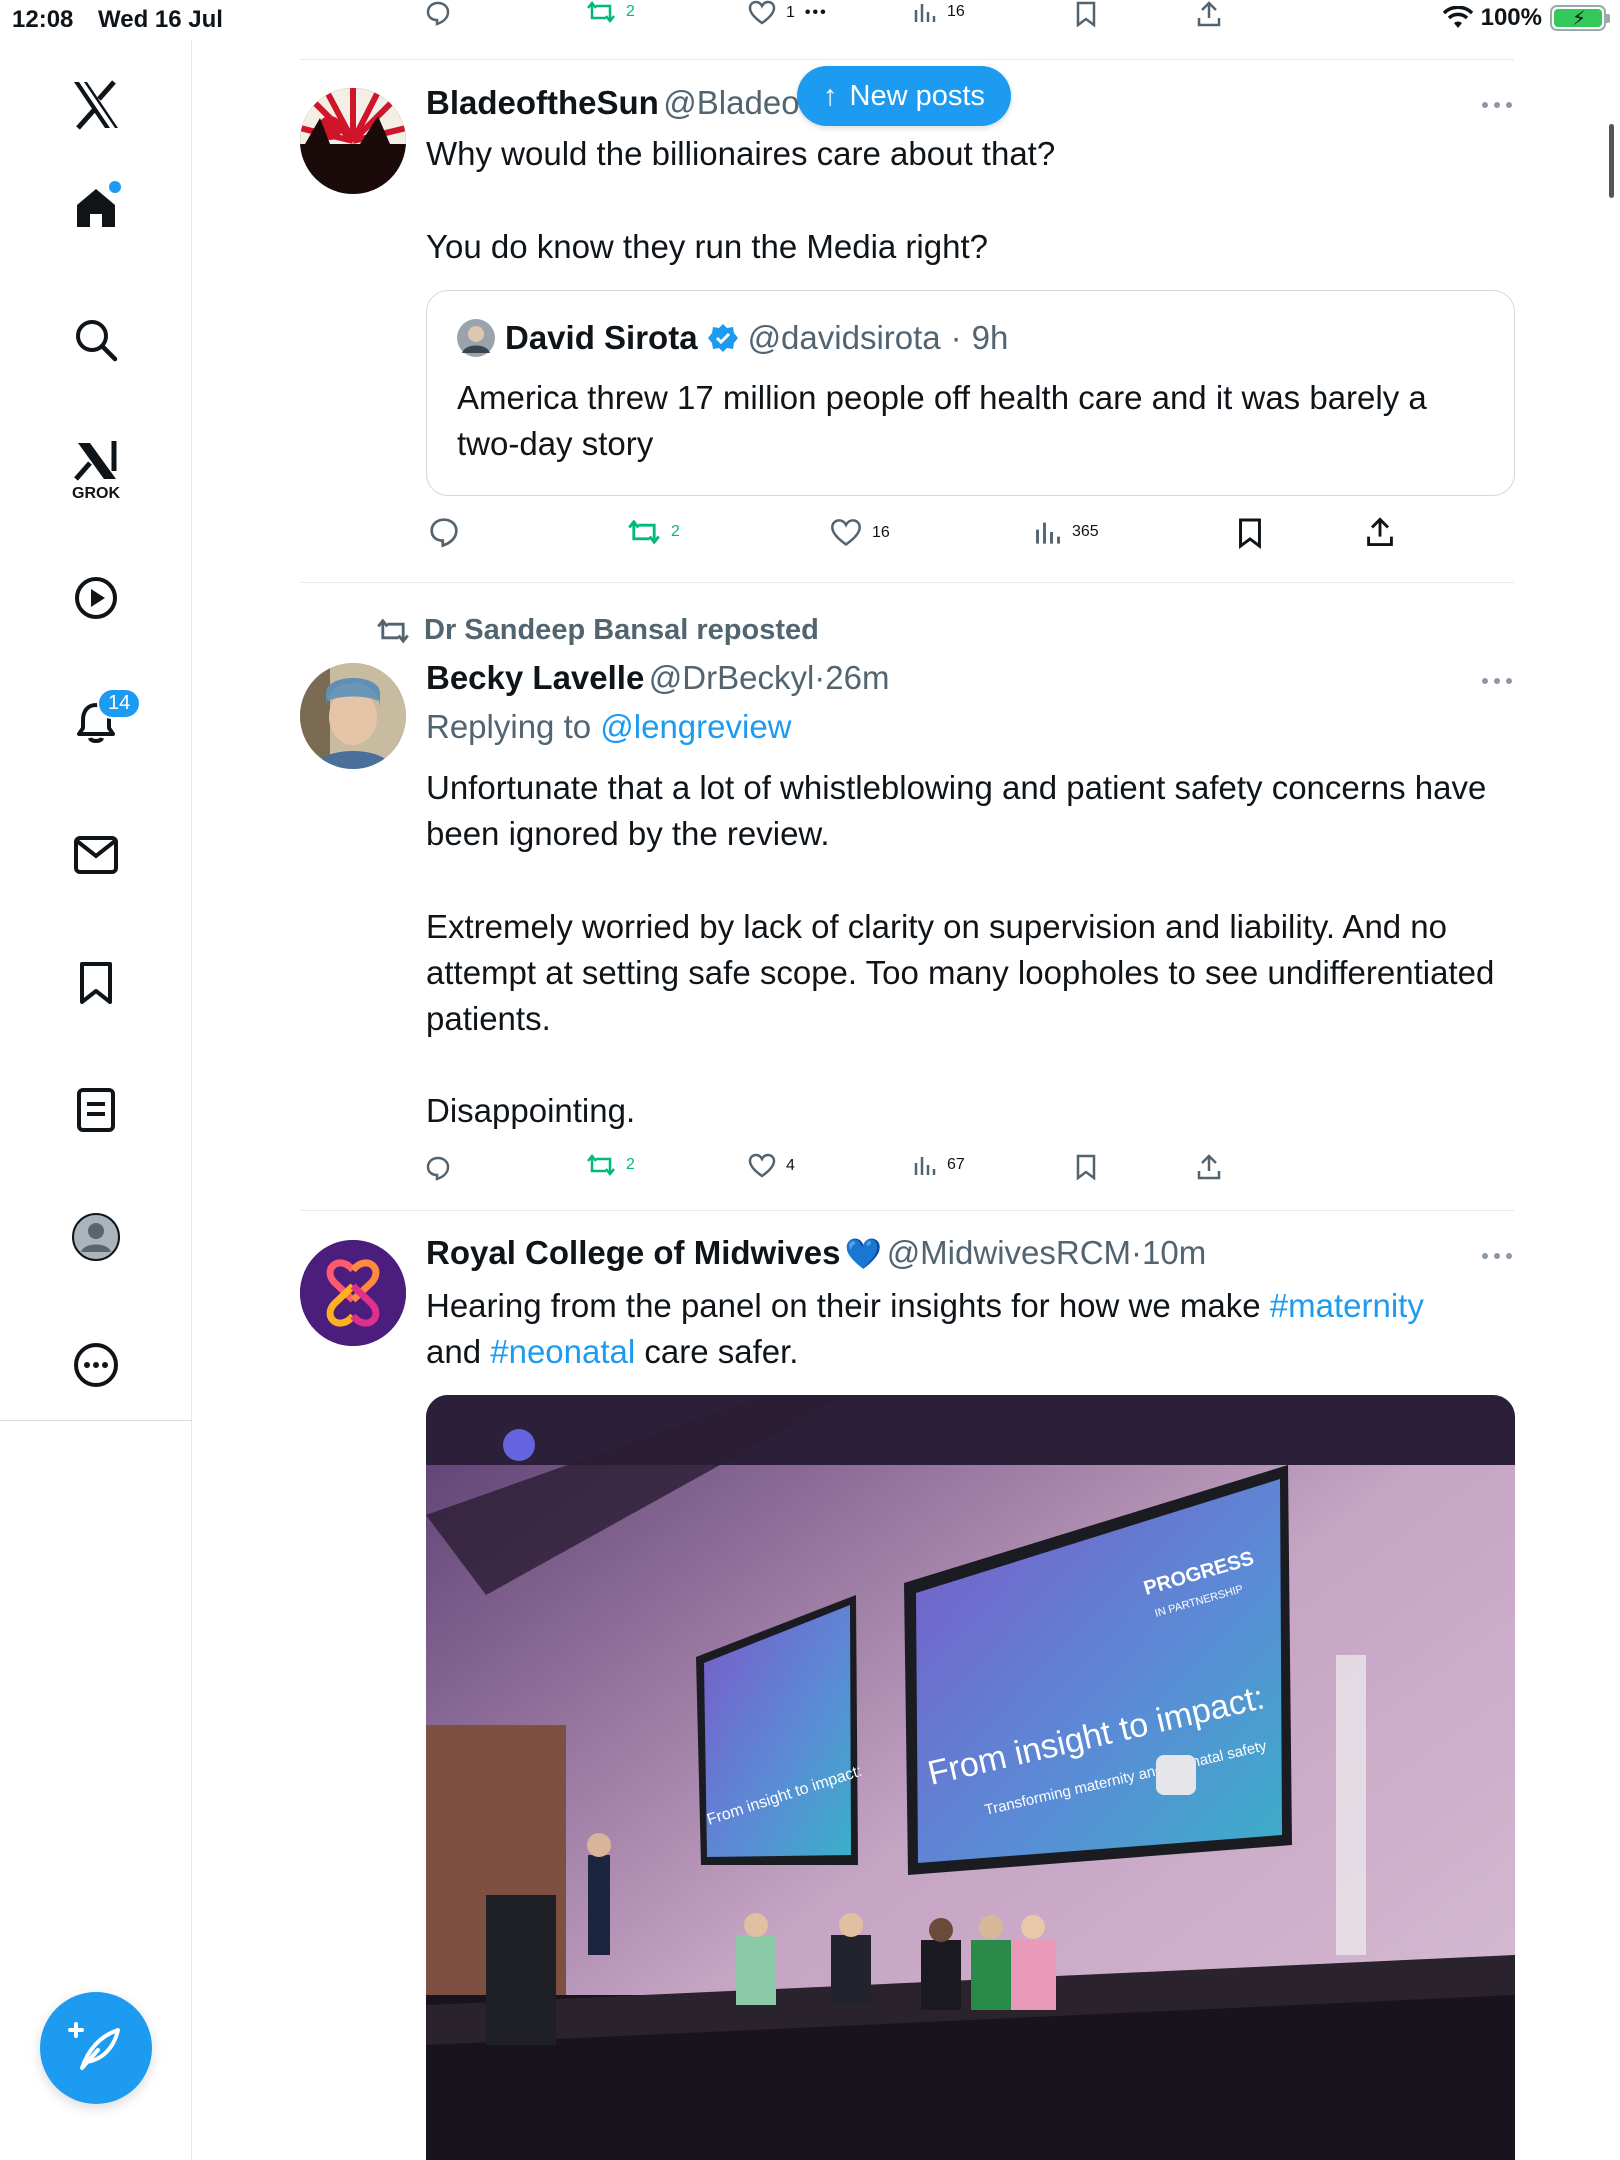 The image size is (1620, 2160). Describe the element at coordinates (621, 630) in the screenshot. I see `reposted-by-label: Dr Sandeep Bansal reposted` at that location.